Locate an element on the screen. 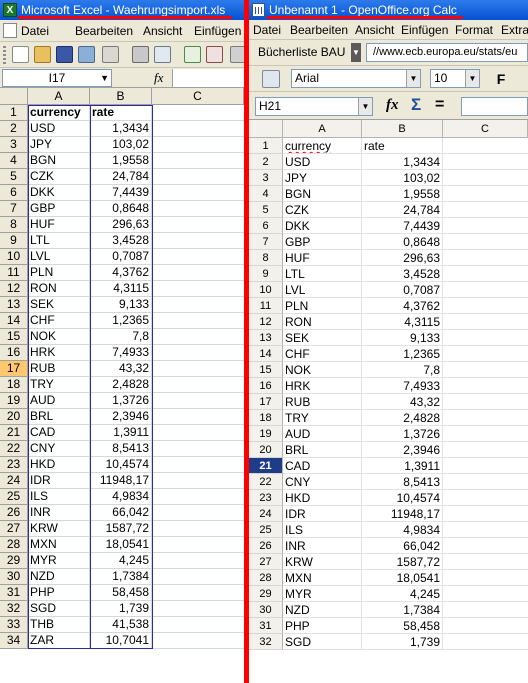 The height and width of the screenshot is (683, 528). bold-button: F is located at coordinates (501, 79).